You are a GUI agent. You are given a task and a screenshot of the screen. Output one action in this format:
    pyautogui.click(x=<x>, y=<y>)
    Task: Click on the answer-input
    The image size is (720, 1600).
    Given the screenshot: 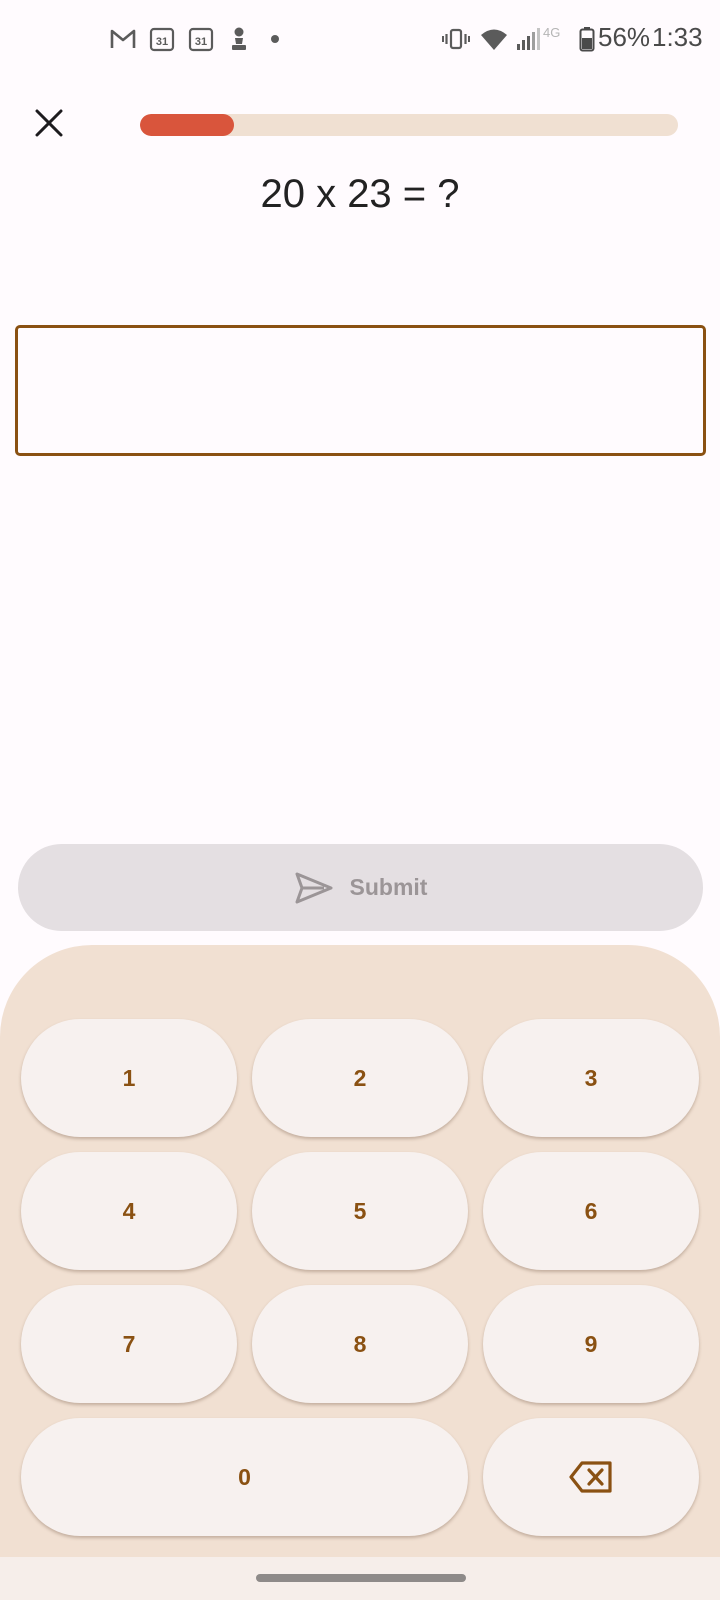 What is the action you would take?
    pyautogui.click(x=360, y=390)
    